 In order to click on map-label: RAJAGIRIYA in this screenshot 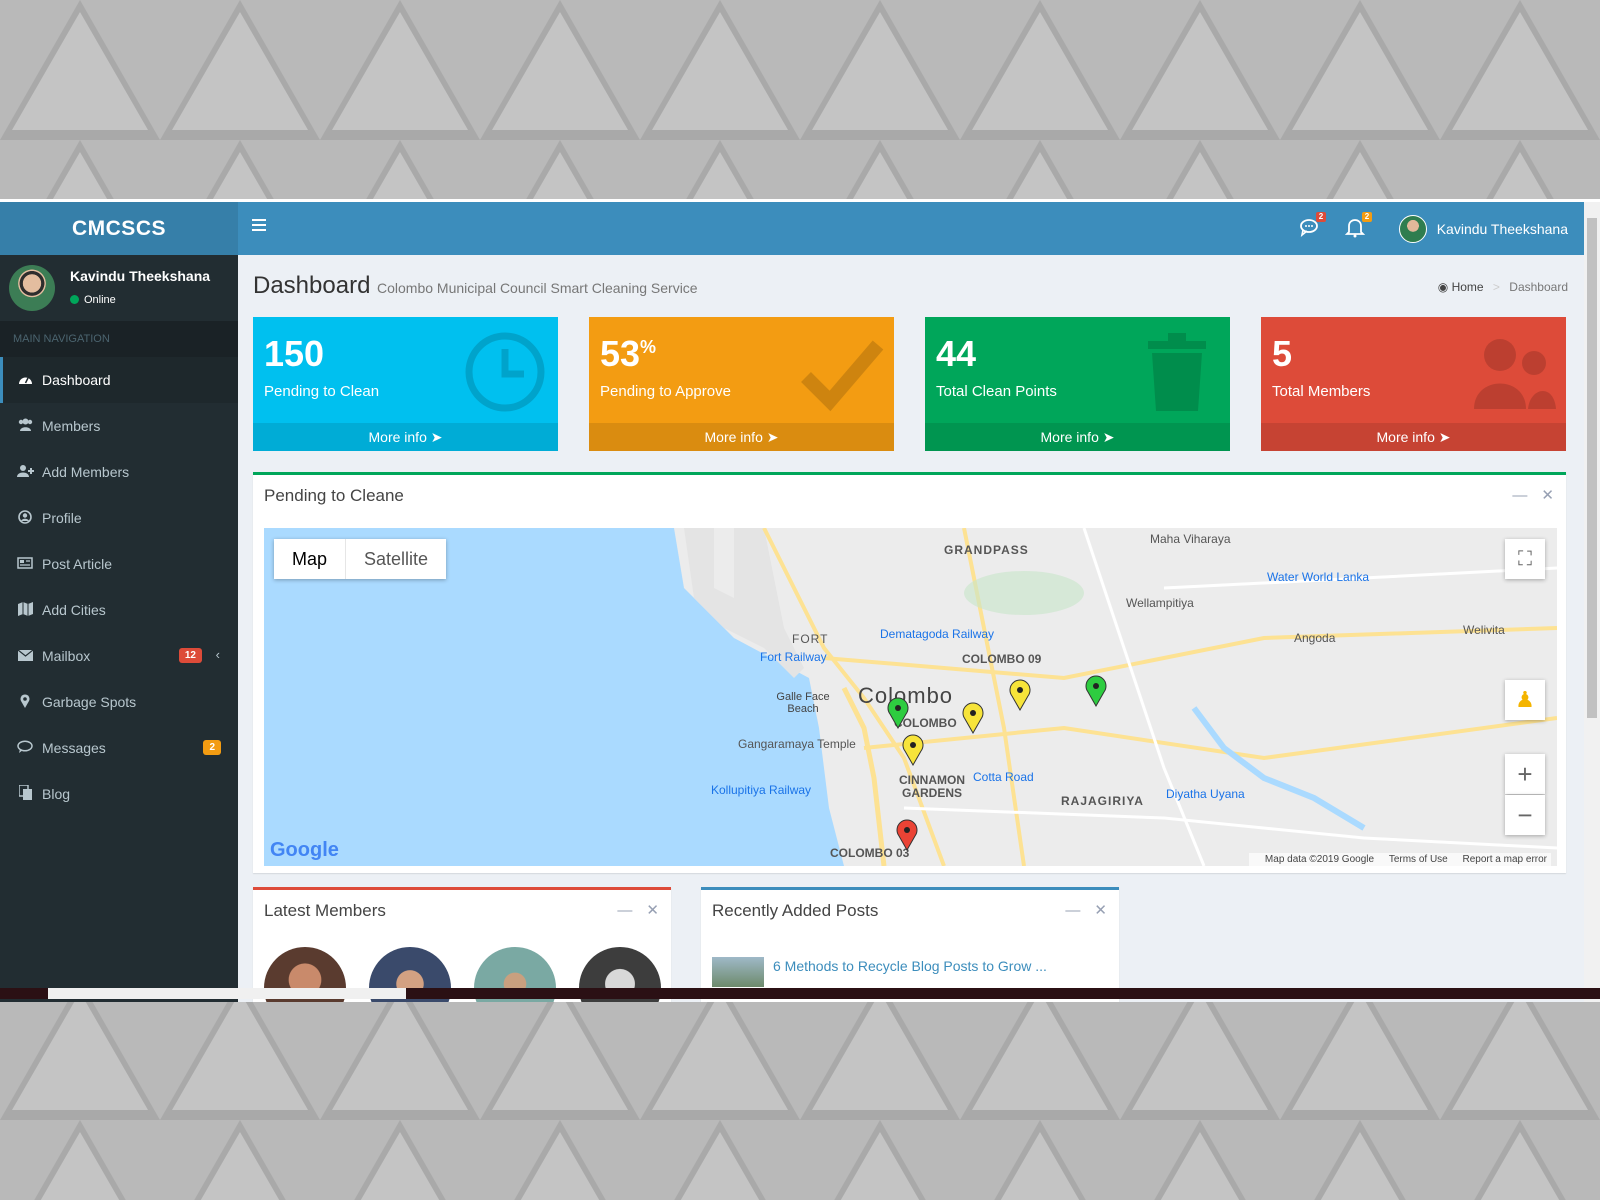, I will do `click(1102, 801)`.